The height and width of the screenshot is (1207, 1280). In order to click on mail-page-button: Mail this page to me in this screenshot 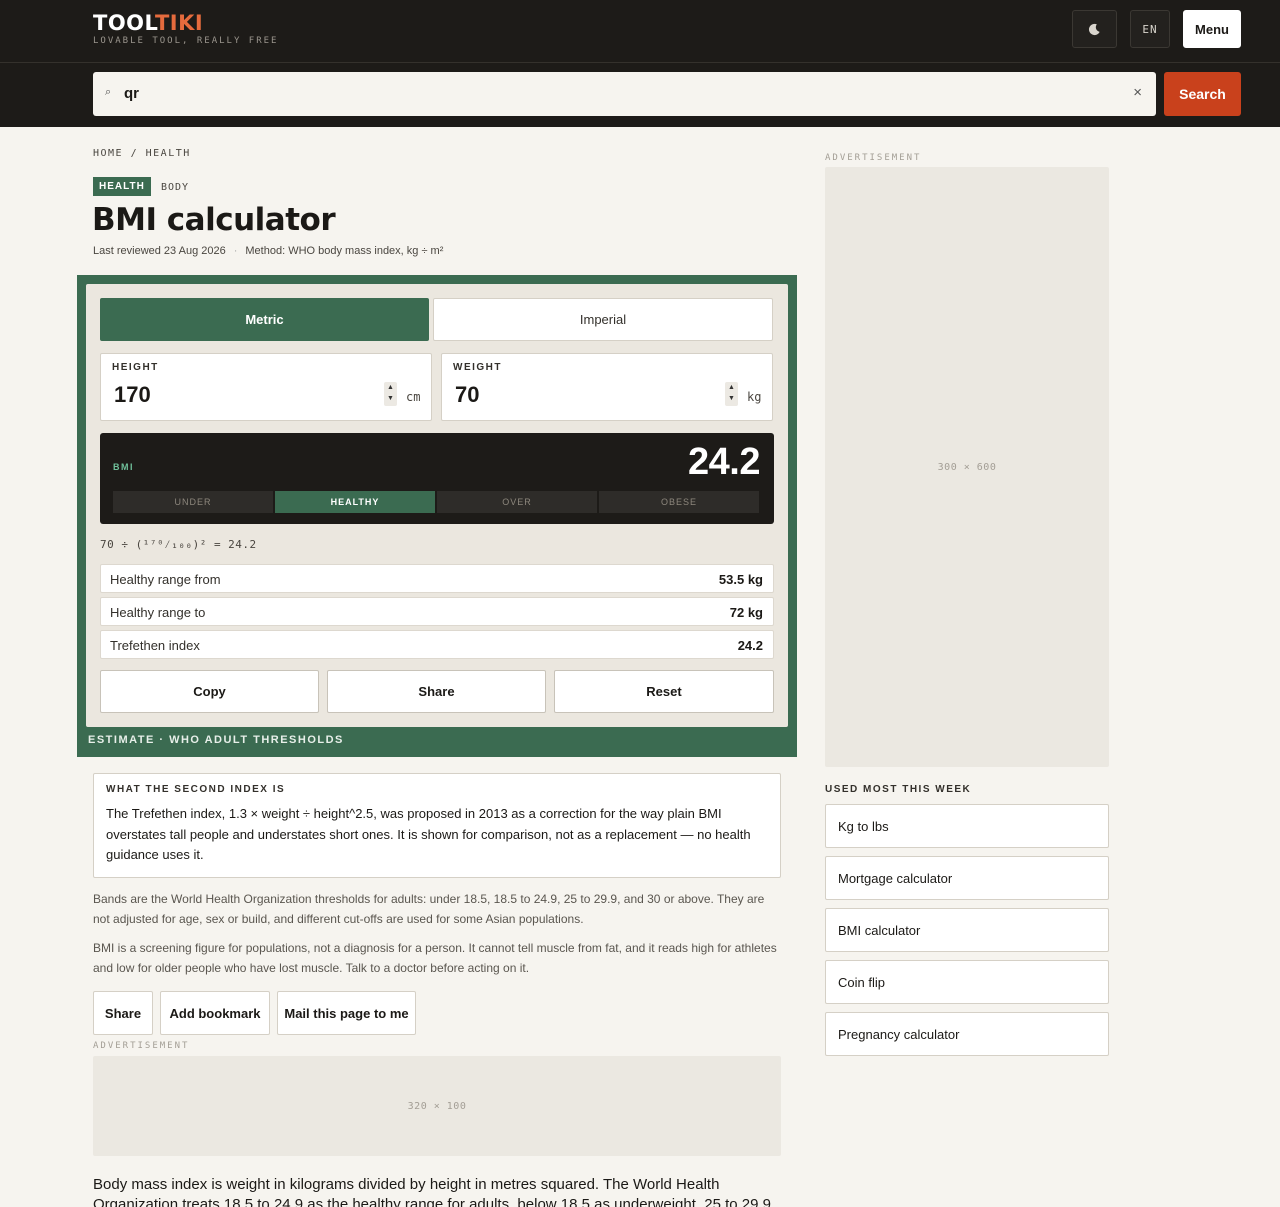, I will do `click(346, 1013)`.